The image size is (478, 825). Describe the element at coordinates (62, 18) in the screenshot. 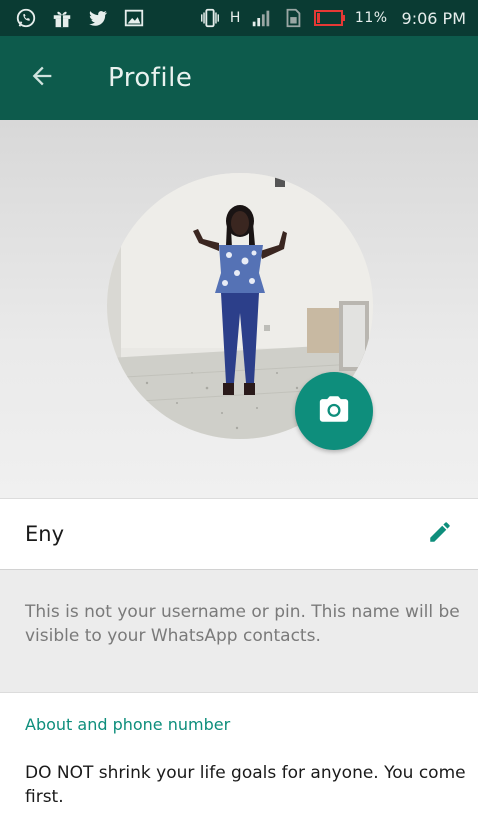

I see `gift-icon` at that location.